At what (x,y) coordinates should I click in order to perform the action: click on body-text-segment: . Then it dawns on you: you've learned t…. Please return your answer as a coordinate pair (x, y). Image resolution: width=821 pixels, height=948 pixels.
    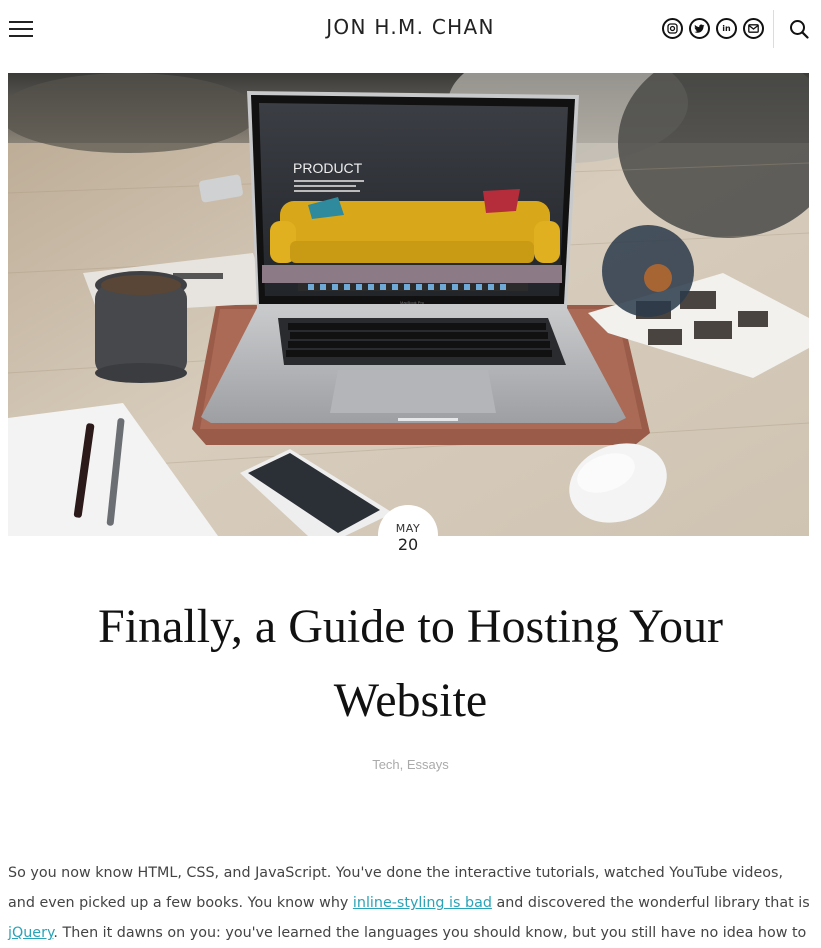
    Looking at the image, I should click on (430, 933).